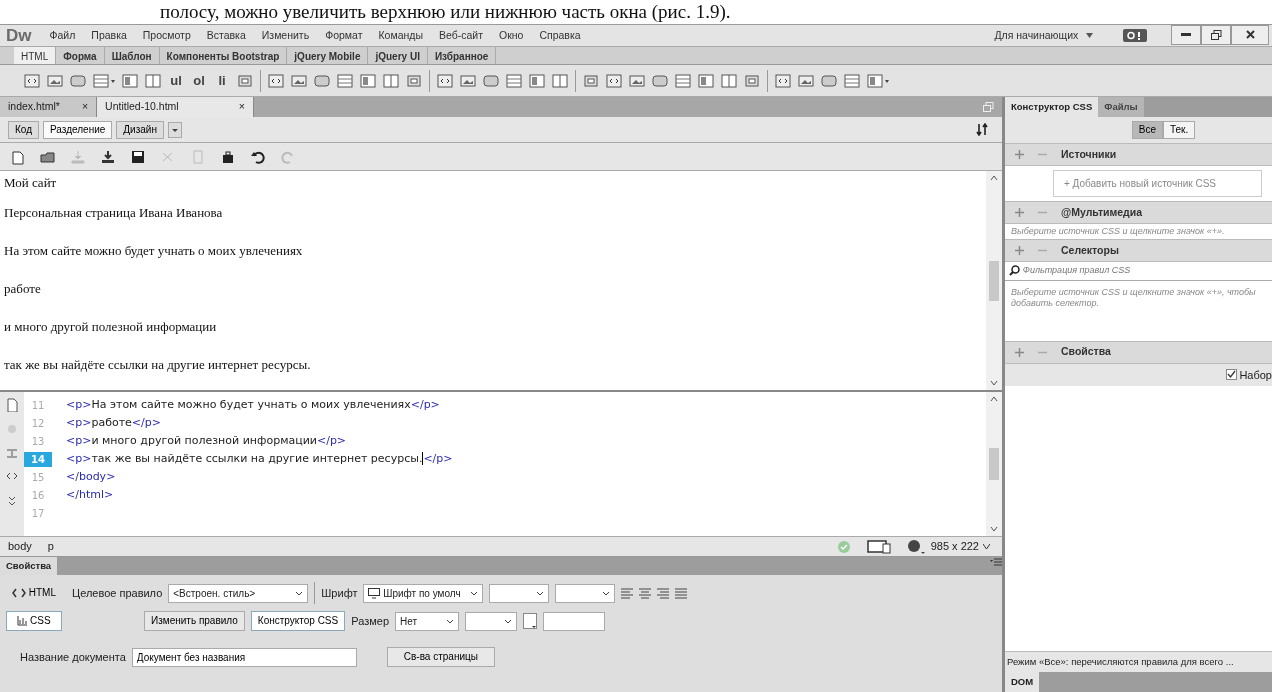  What do you see at coordinates (1036, 35) in the screenshot?
I see `workspace-dropdown: Для начинающих` at bounding box center [1036, 35].